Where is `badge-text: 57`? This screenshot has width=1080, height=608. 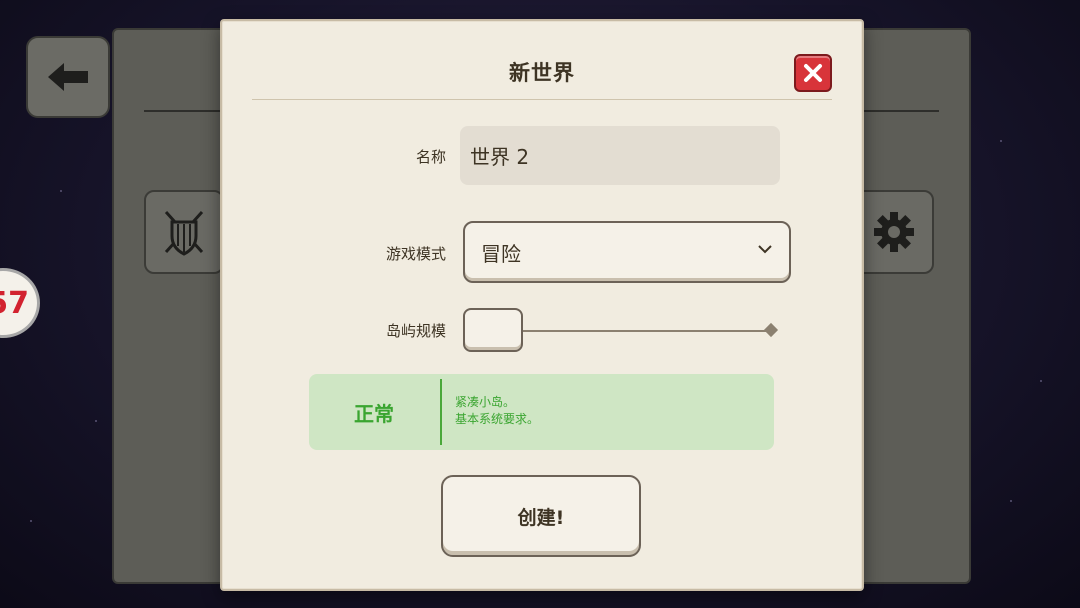
badge-text: 57 is located at coordinates (14, 303).